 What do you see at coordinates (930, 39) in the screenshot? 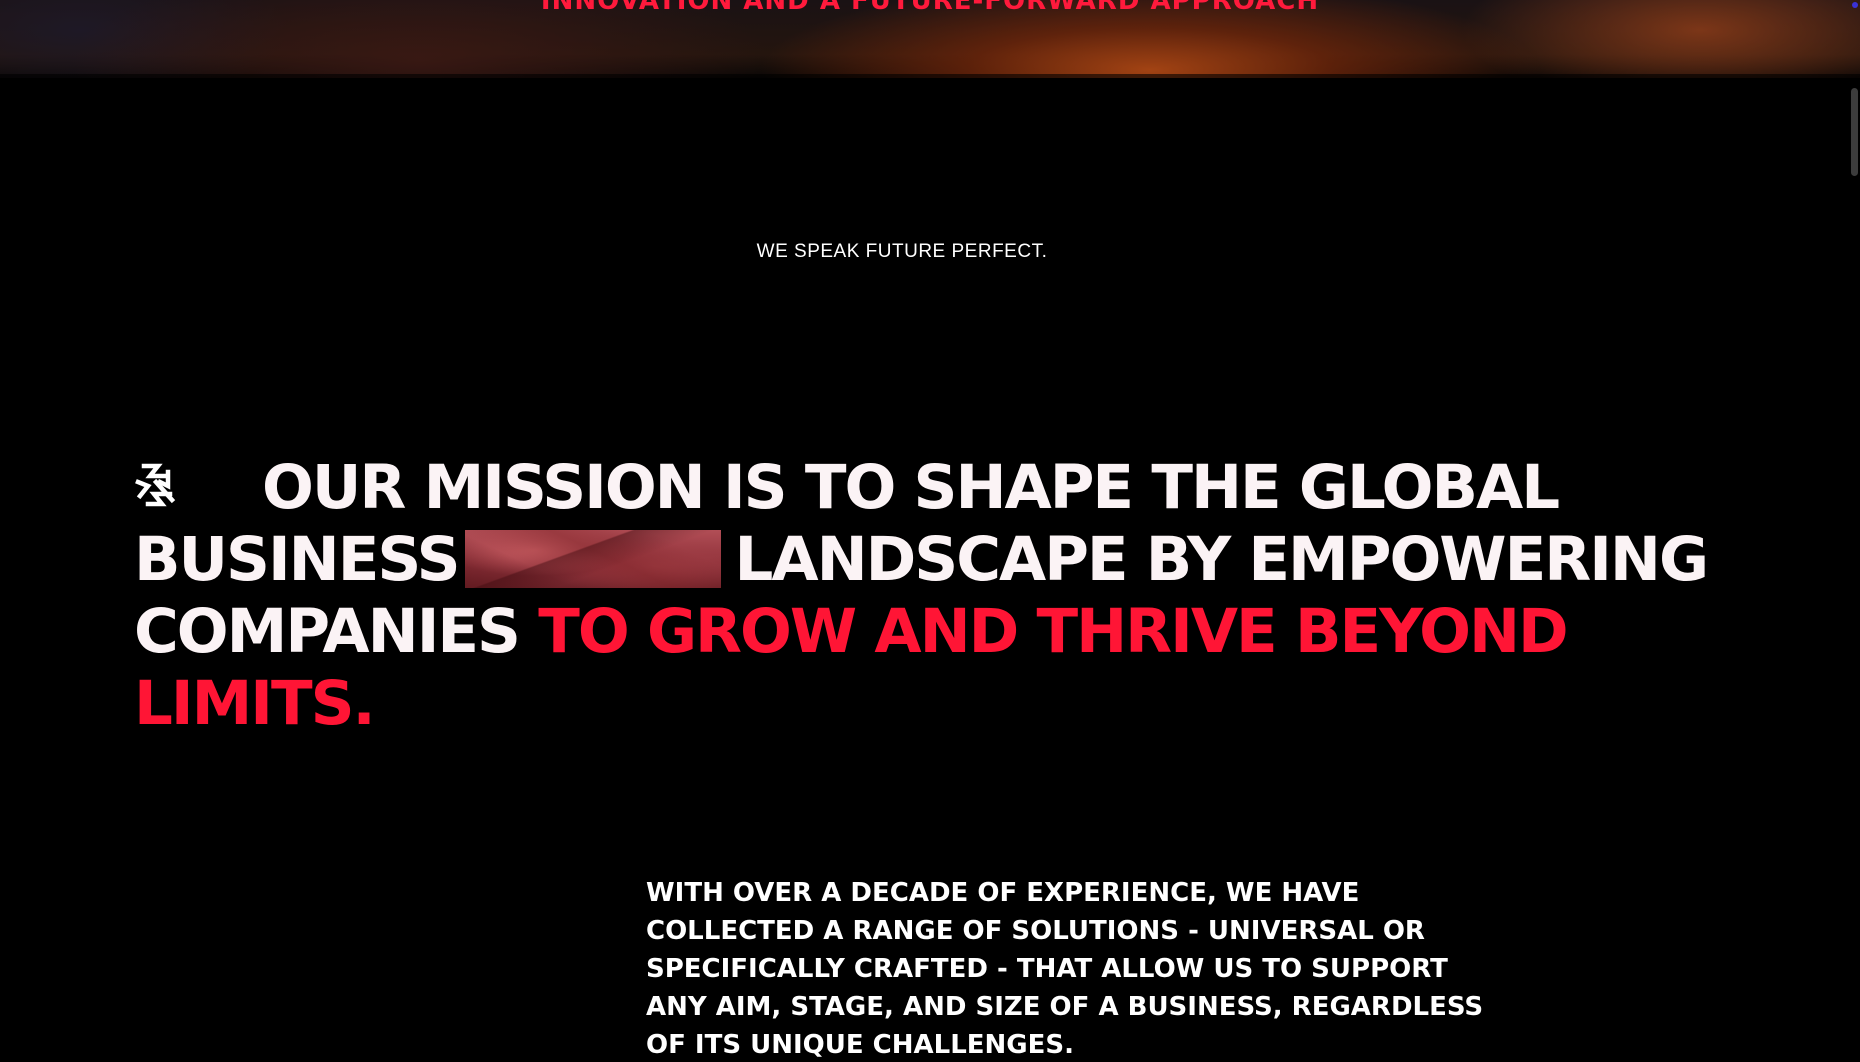
I see `hero-image-strip: INNOVATION AND A FUTURE-FORWARD APPROACH` at bounding box center [930, 39].